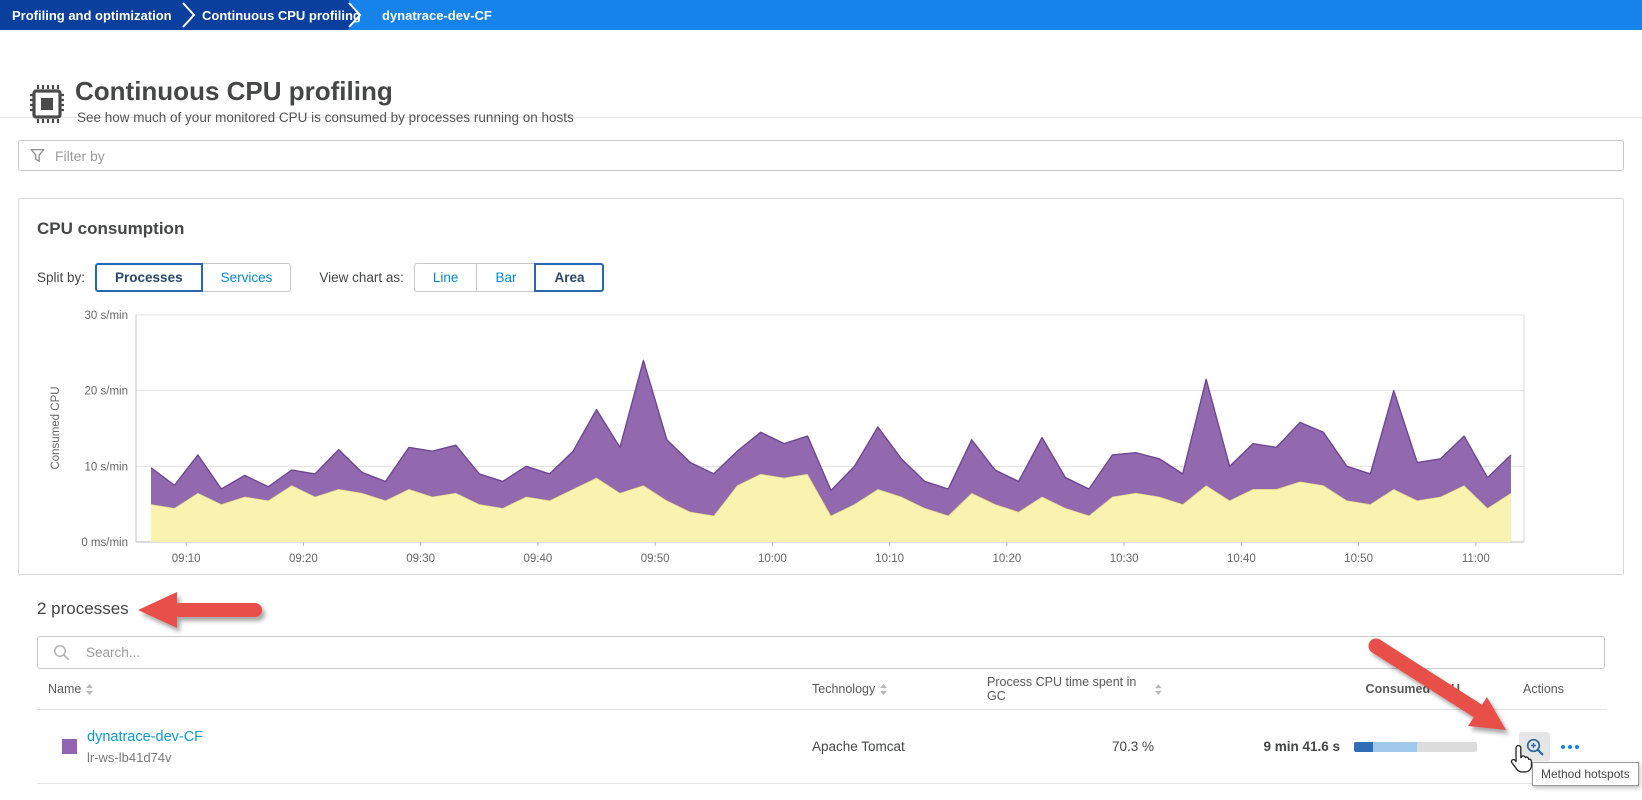 This screenshot has width=1642, height=800. What do you see at coordinates (246, 277) in the screenshot?
I see `split-services-button: Services` at bounding box center [246, 277].